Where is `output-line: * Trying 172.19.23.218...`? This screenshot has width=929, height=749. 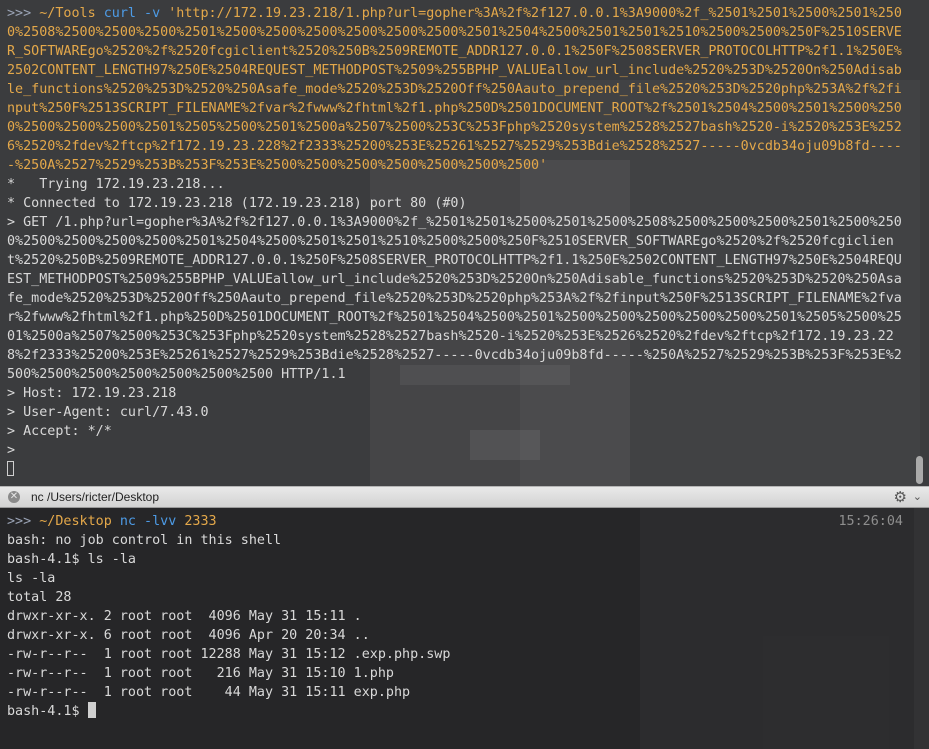 output-line: * Trying 172.19.23.218... is located at coordinates (116, 184).